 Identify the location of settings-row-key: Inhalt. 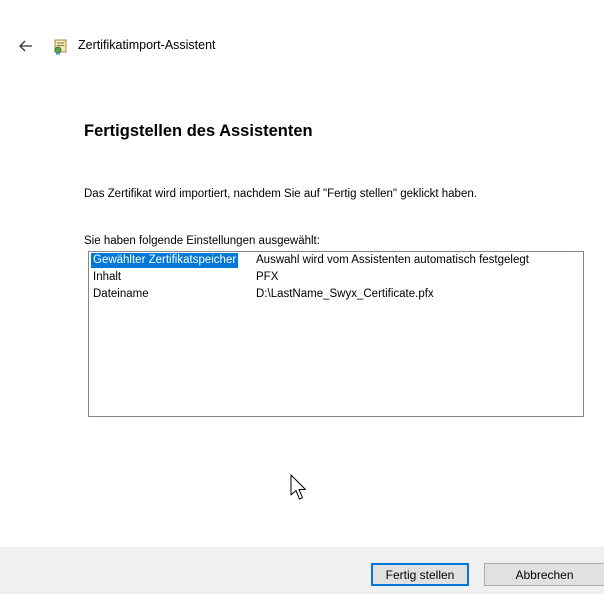
(107, 277).